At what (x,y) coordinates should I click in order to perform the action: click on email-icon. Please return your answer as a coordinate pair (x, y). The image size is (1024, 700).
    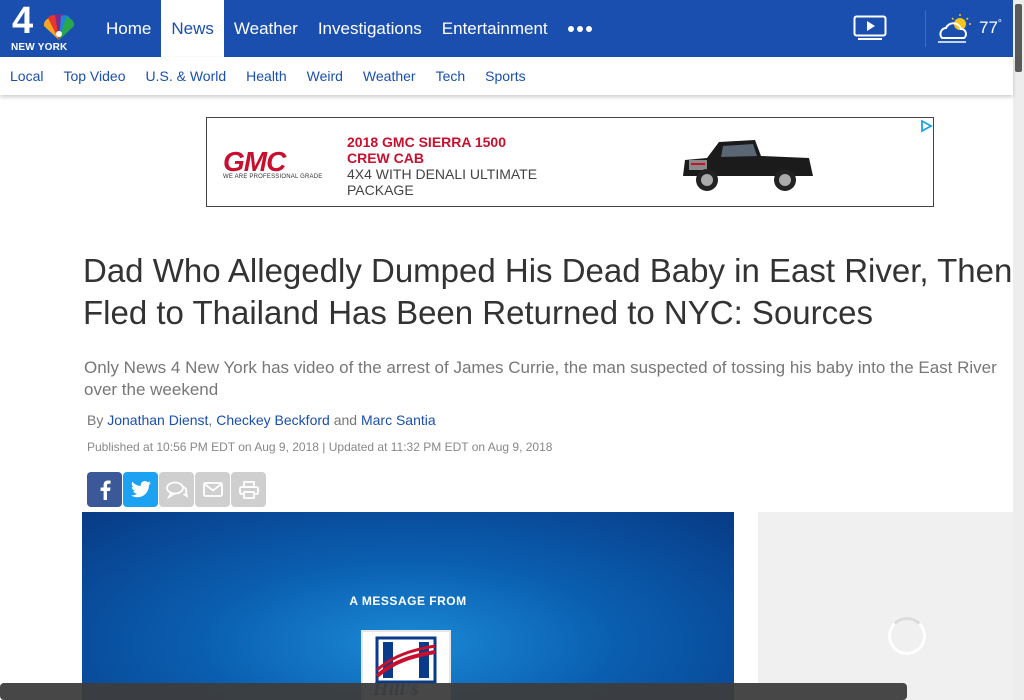
    Looking at the image, I should click on (212, 489).